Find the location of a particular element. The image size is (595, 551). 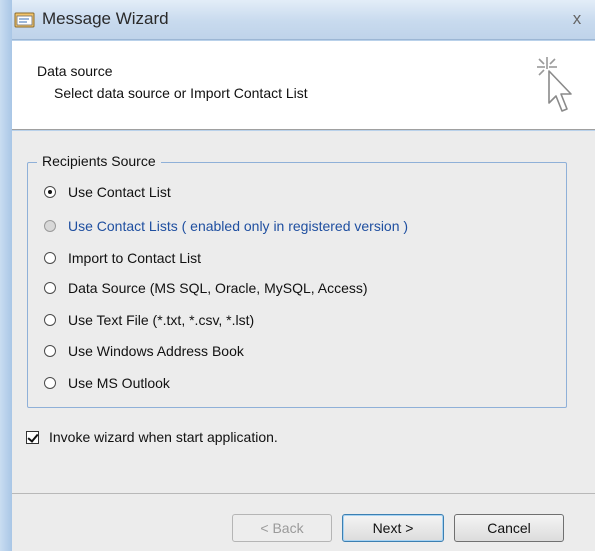

next-button: Next > is located at coordinates (393, 528).